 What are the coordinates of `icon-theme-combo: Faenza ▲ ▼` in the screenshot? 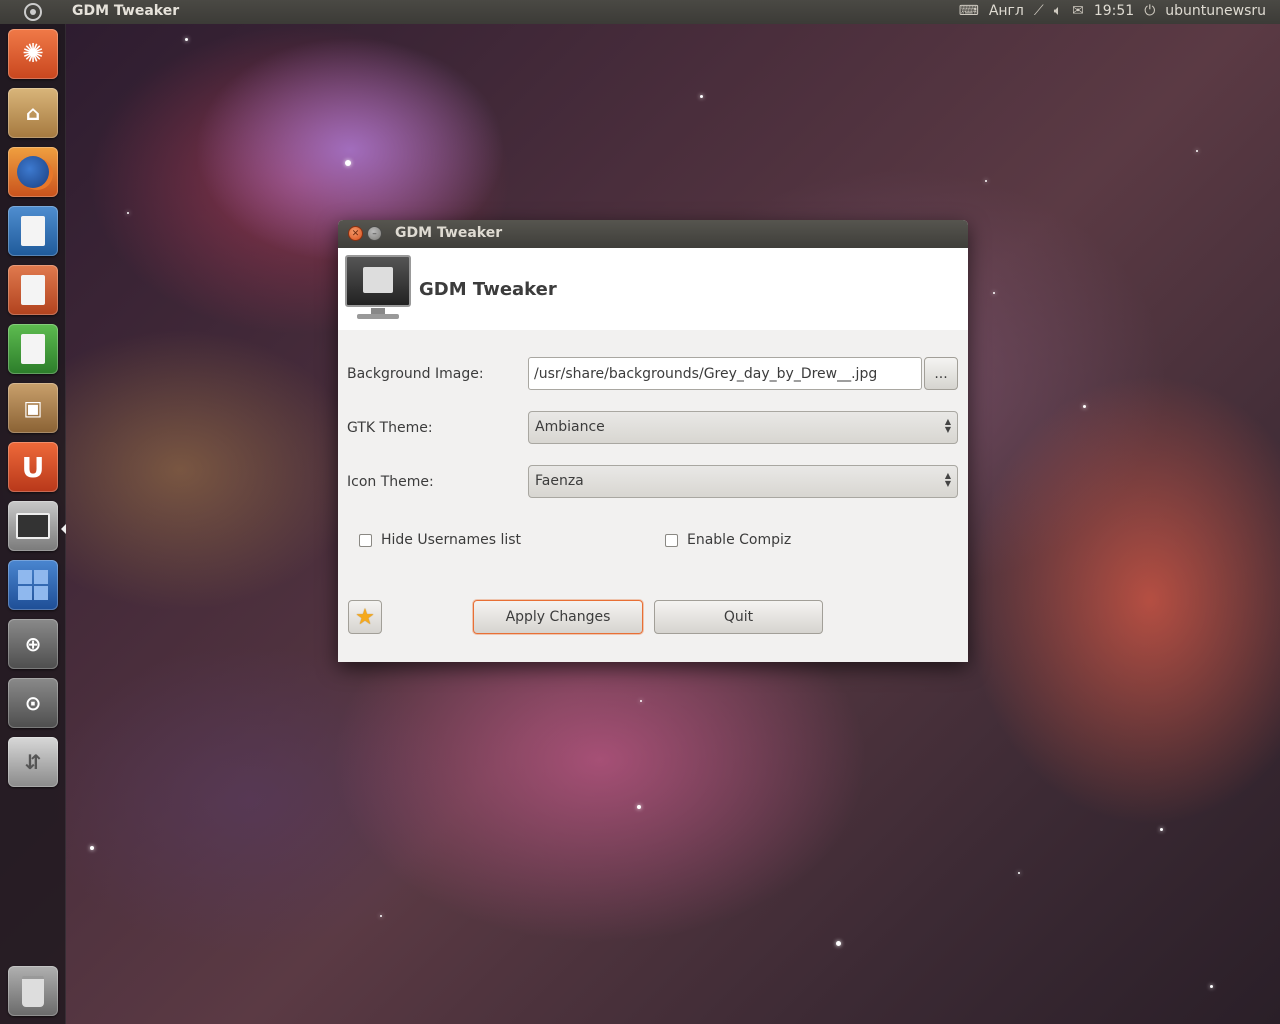 It's located at (743, 481).